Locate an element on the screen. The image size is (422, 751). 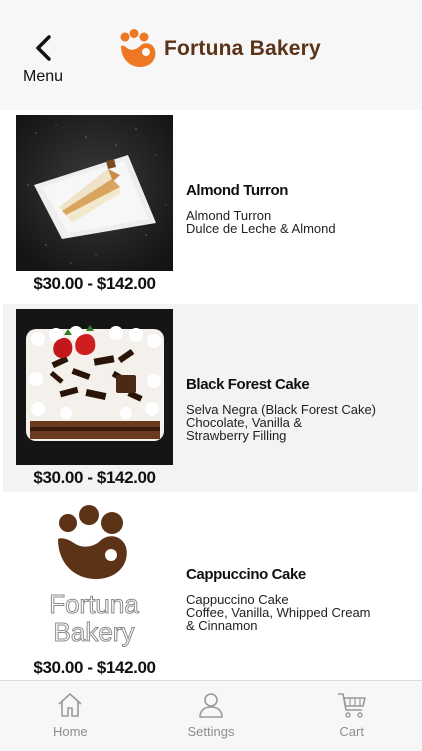
product-title: Black Forest Cake is located at coordinates (248, 384).